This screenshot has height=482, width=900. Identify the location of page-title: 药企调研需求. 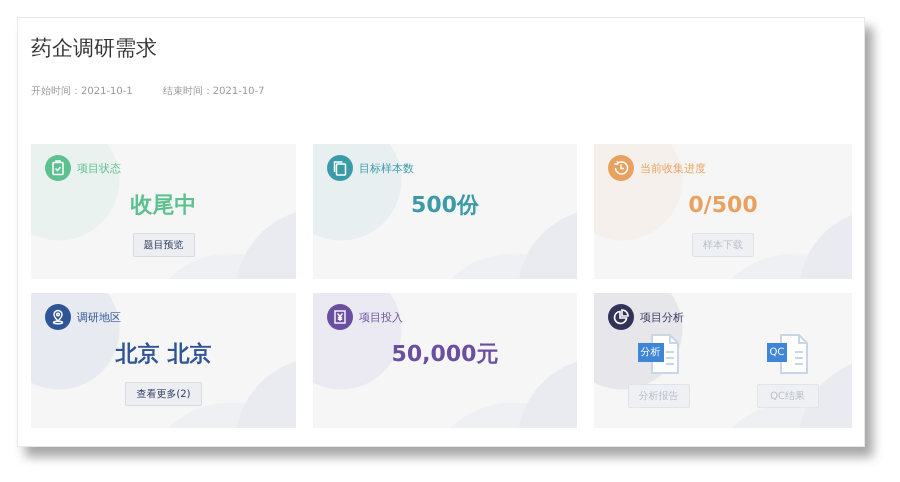
(94, 48).